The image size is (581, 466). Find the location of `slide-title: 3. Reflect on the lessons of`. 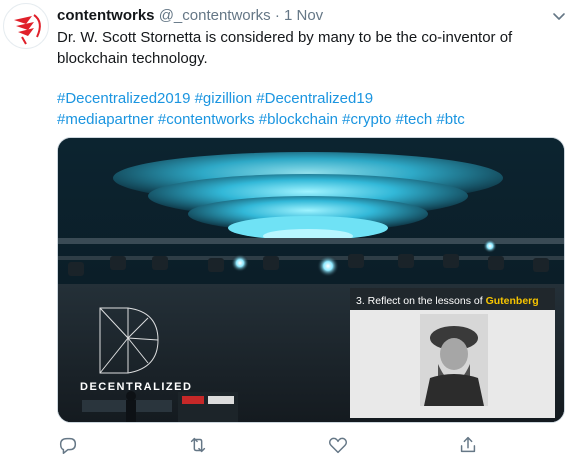

slide-title: 3. Reflect on the lessons of is located at coordinates (421, 301).